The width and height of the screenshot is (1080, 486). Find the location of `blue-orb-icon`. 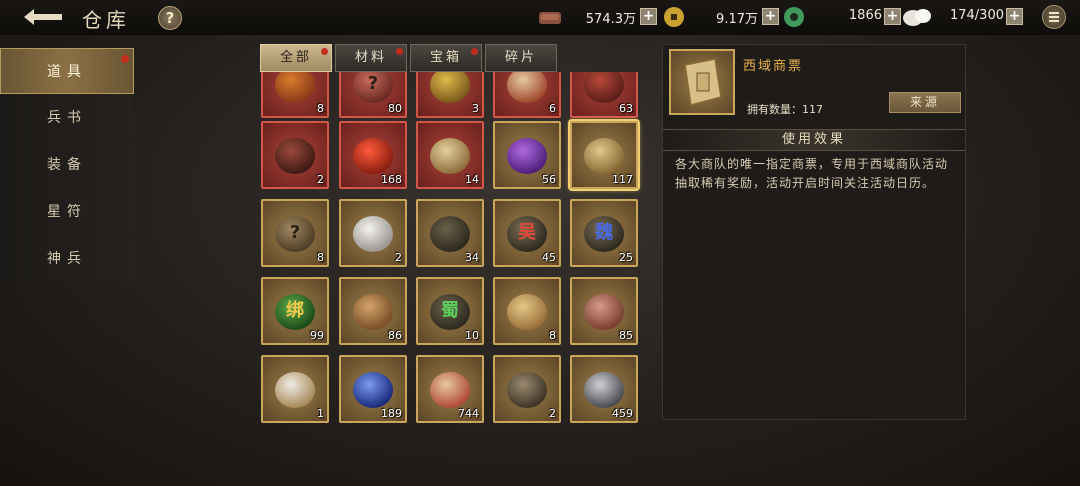

blue-orb-icon is located at coordinates (373, 390).